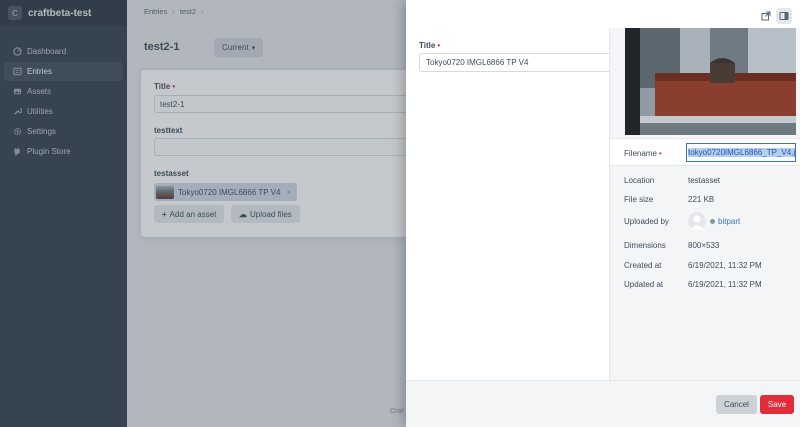  I want to click on filename-row: Filename • tokyo0720IMGL6866_TP_V4.jp, so click(705, 152).